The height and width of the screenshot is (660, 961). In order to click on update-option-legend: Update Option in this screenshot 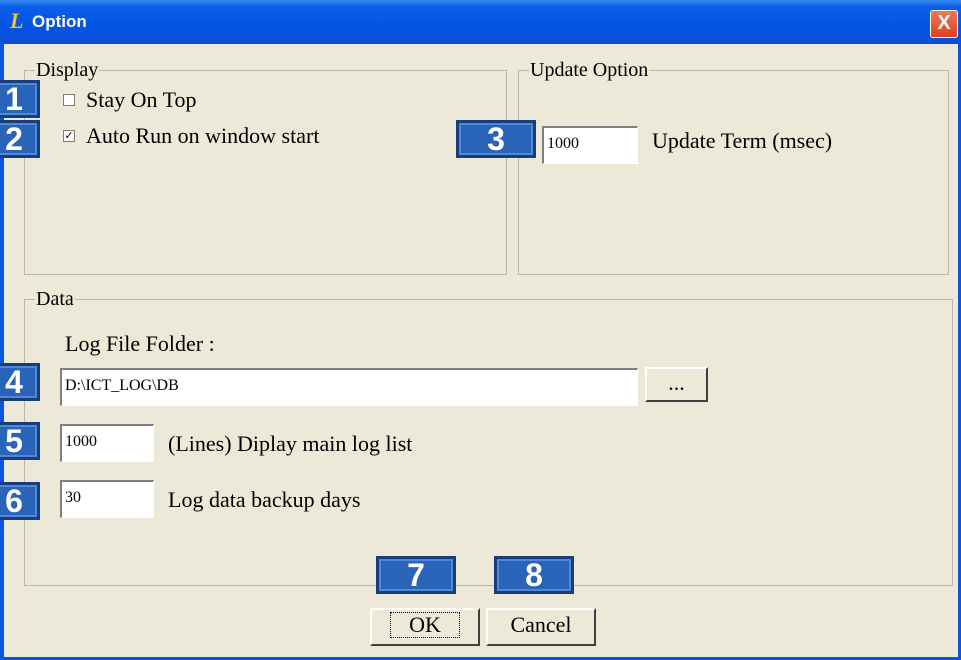, I will do `click(589, 70)`.